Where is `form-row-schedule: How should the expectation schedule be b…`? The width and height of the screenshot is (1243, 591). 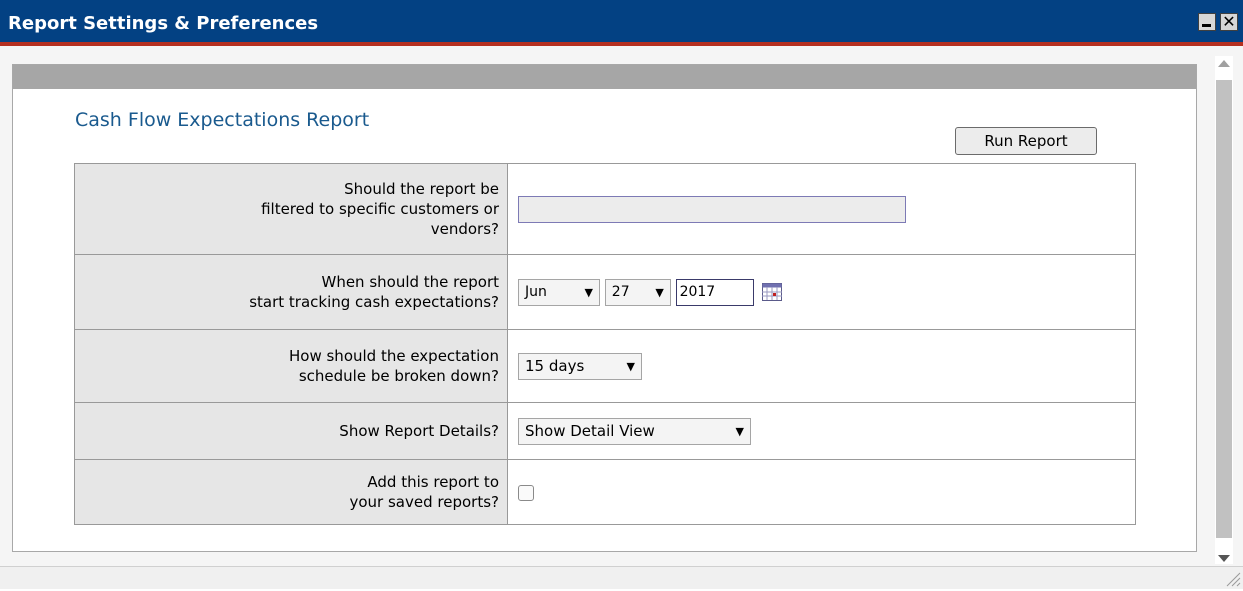
form-row-schedule: How should the expectation schedule be b… is located at coordinates (605, 366).